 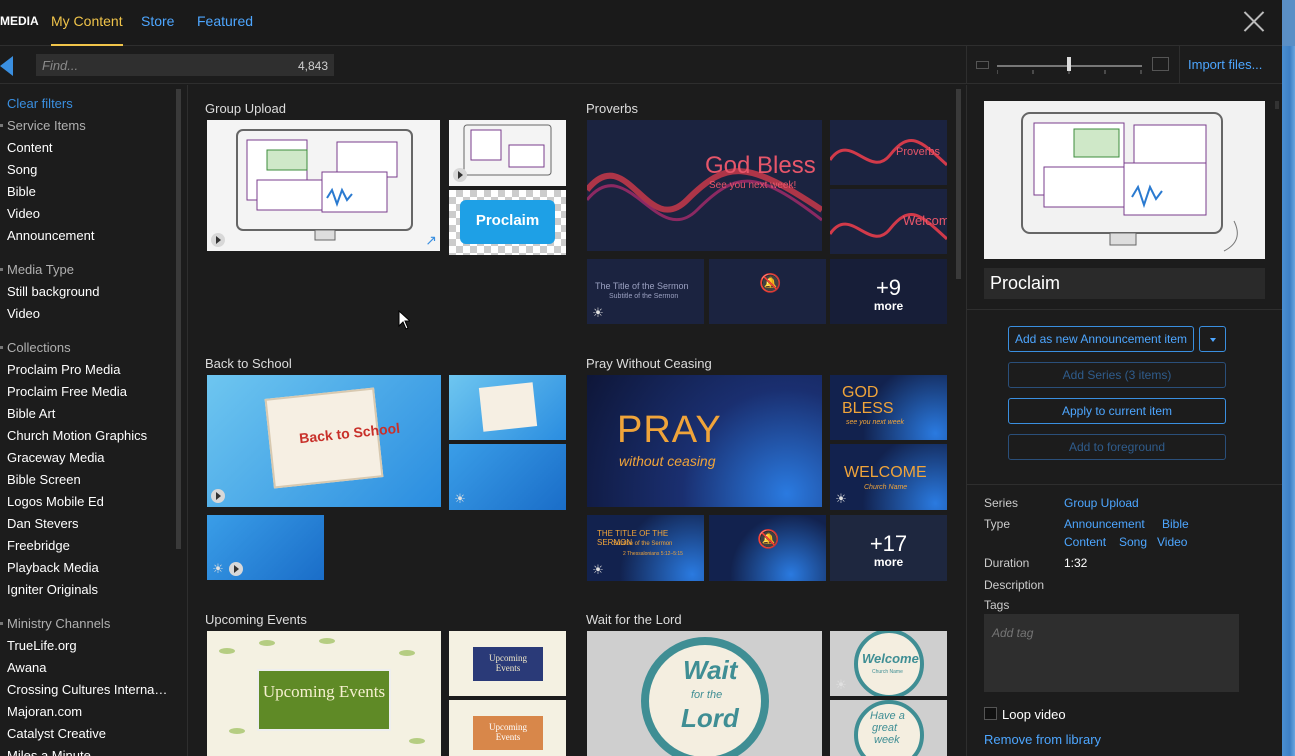 What do you see at coordinates (753, 185) in the screenshot?
I see `tile-text: See you next week!` at bounding box center [753, 185].